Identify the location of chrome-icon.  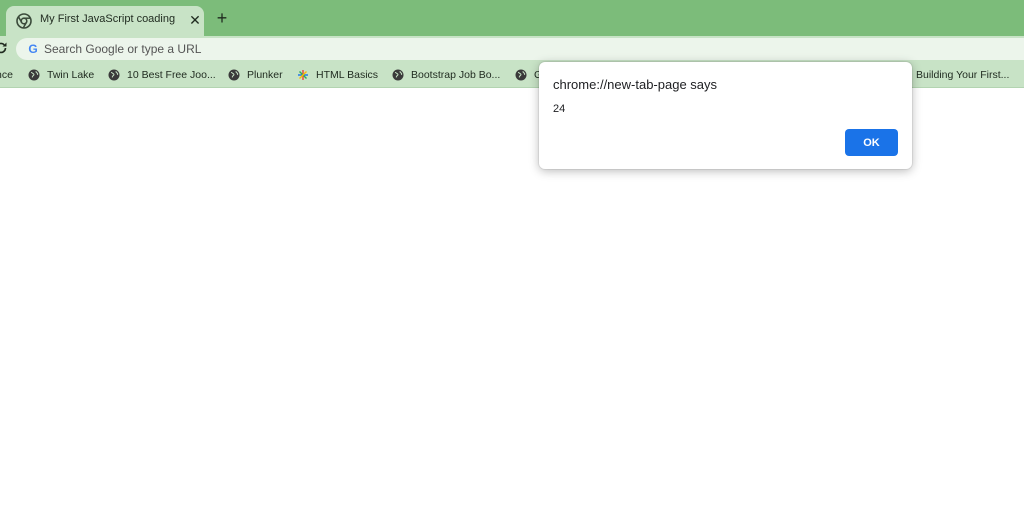
(24, 21).